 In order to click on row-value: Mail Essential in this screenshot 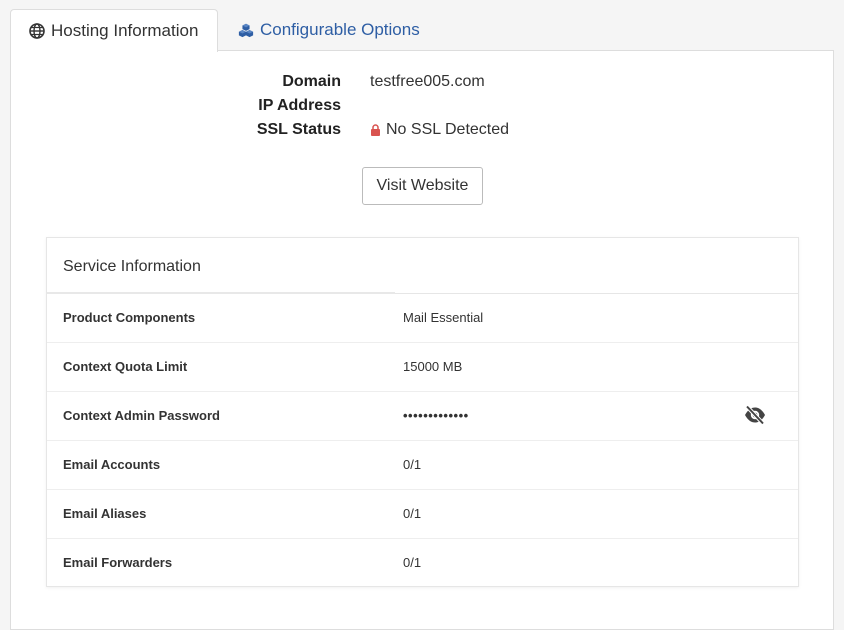, I will do `click(443, 317)`.